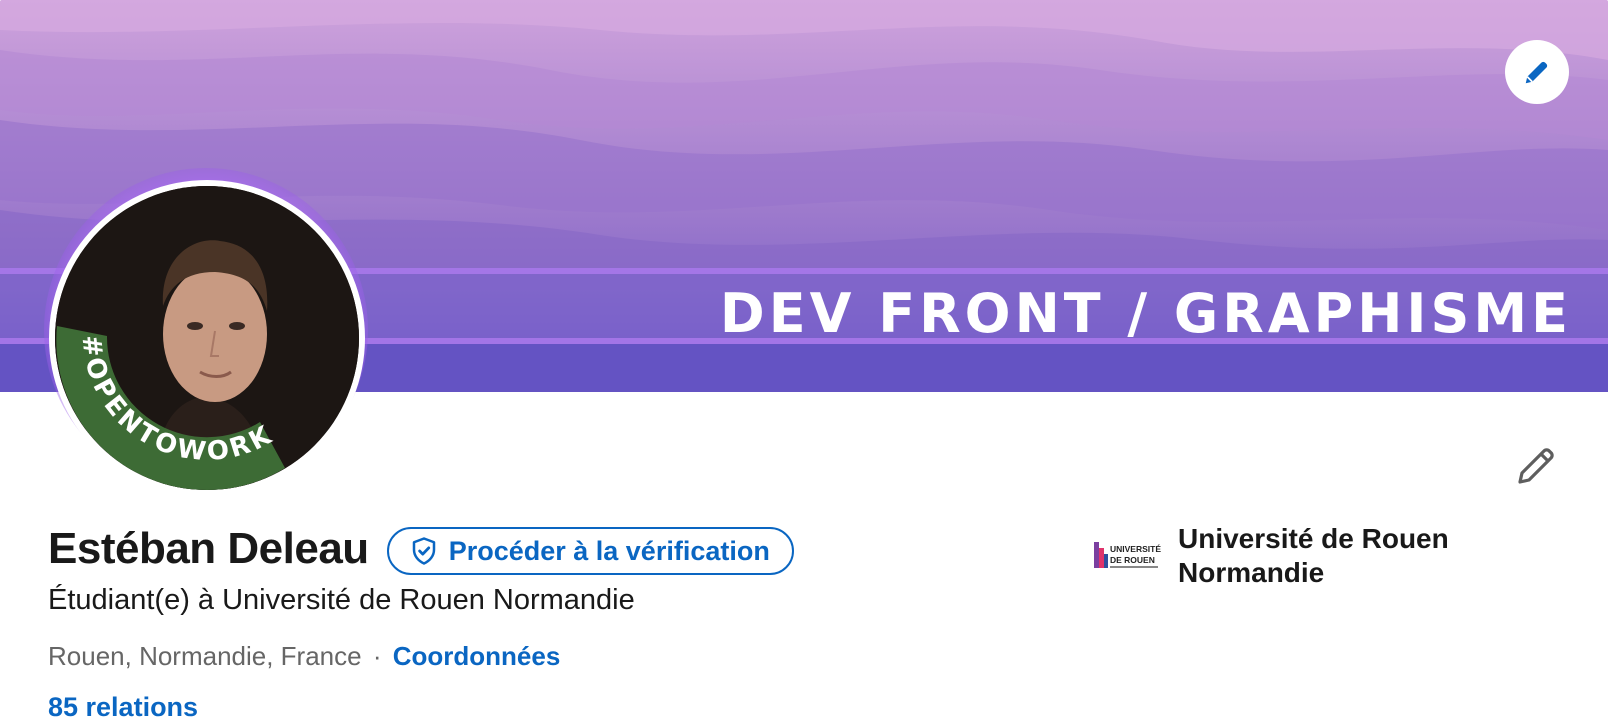  I want to click on logo-text-bottom: DE ROUEN, so click(1132, 560).